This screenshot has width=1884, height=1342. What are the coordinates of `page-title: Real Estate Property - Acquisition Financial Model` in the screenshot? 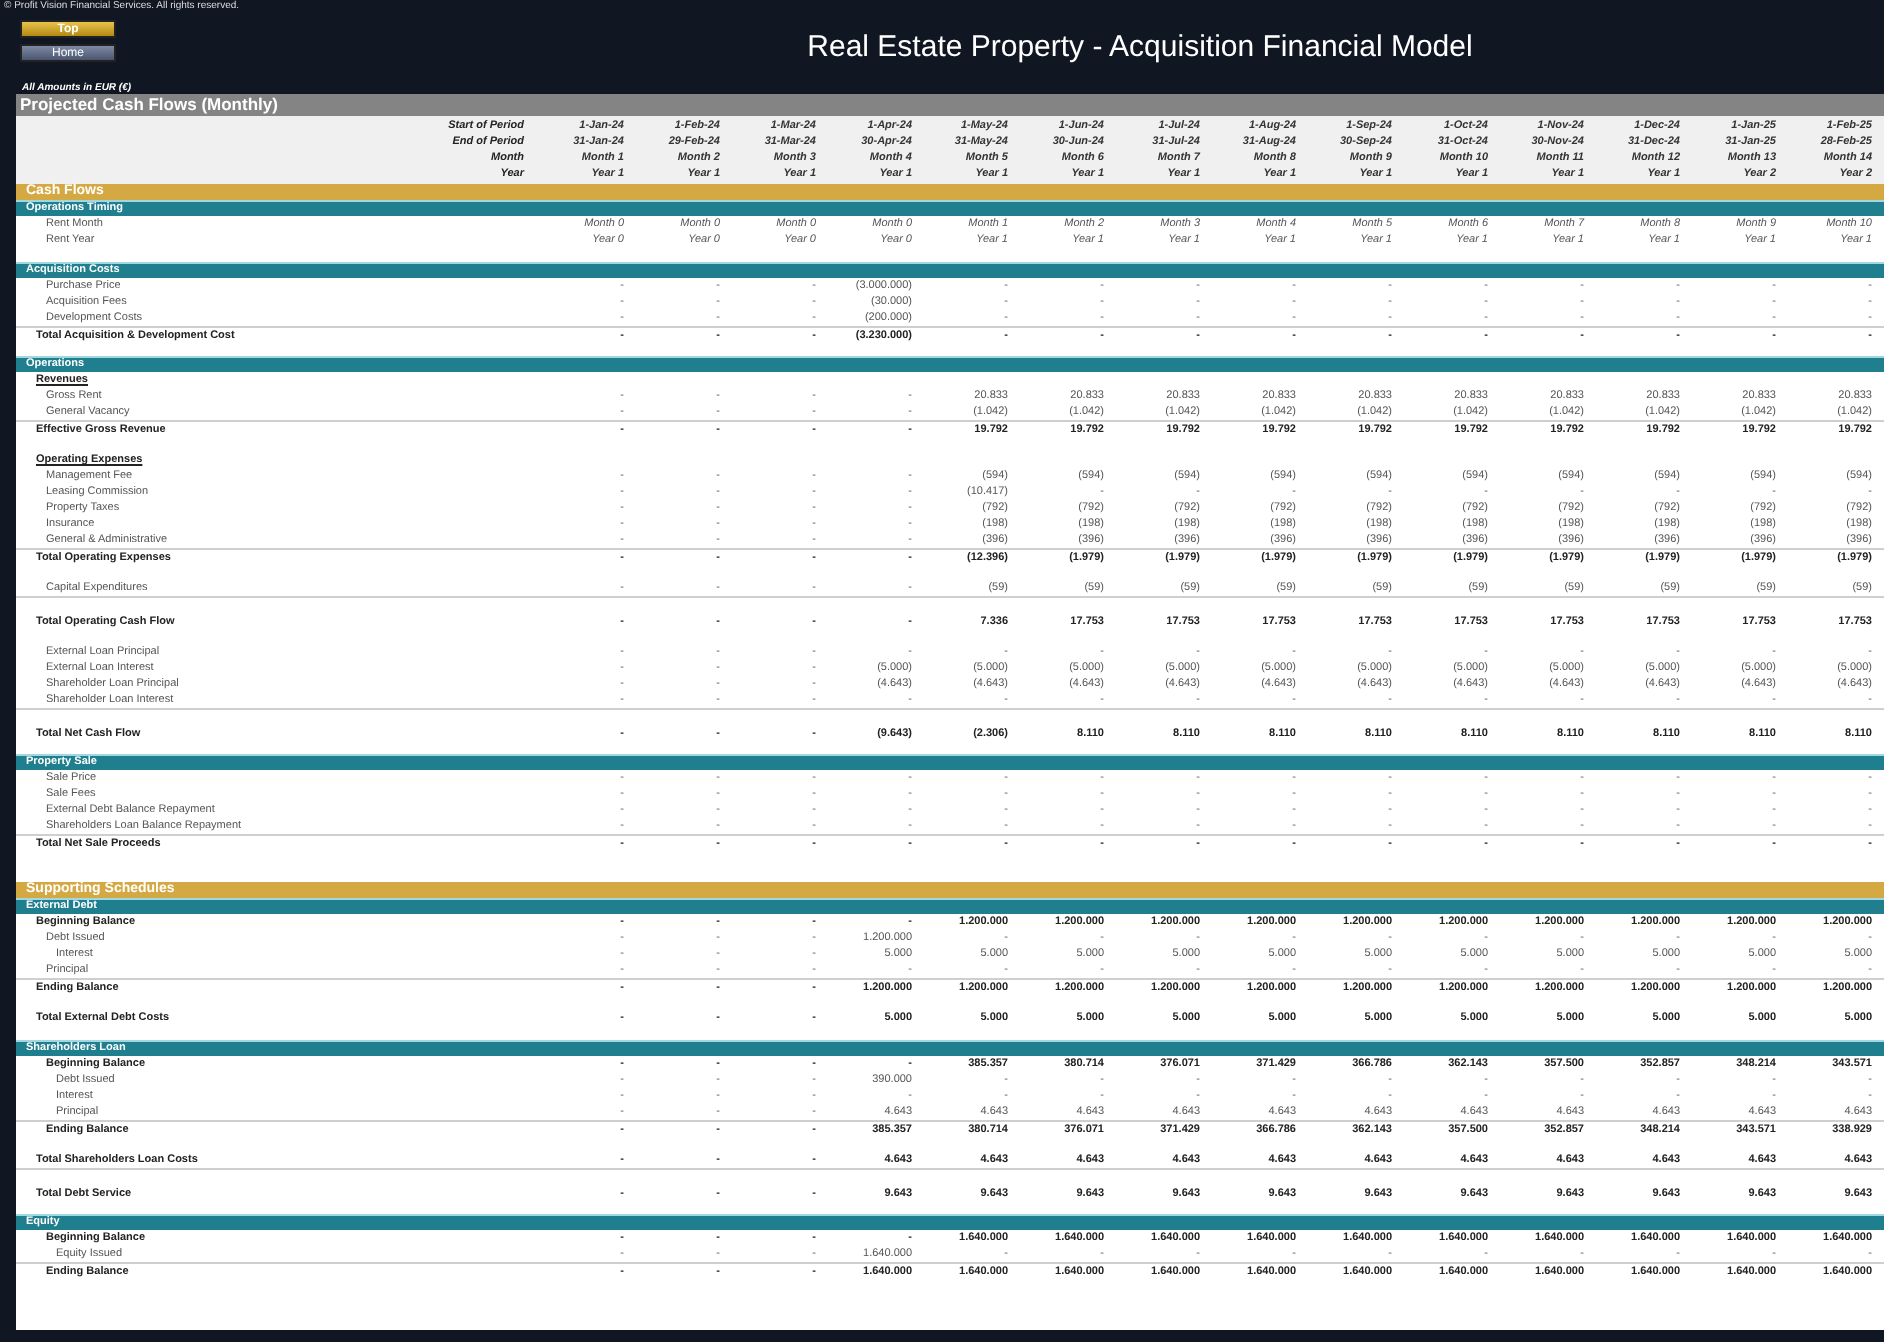 It's located at (1140, 48).